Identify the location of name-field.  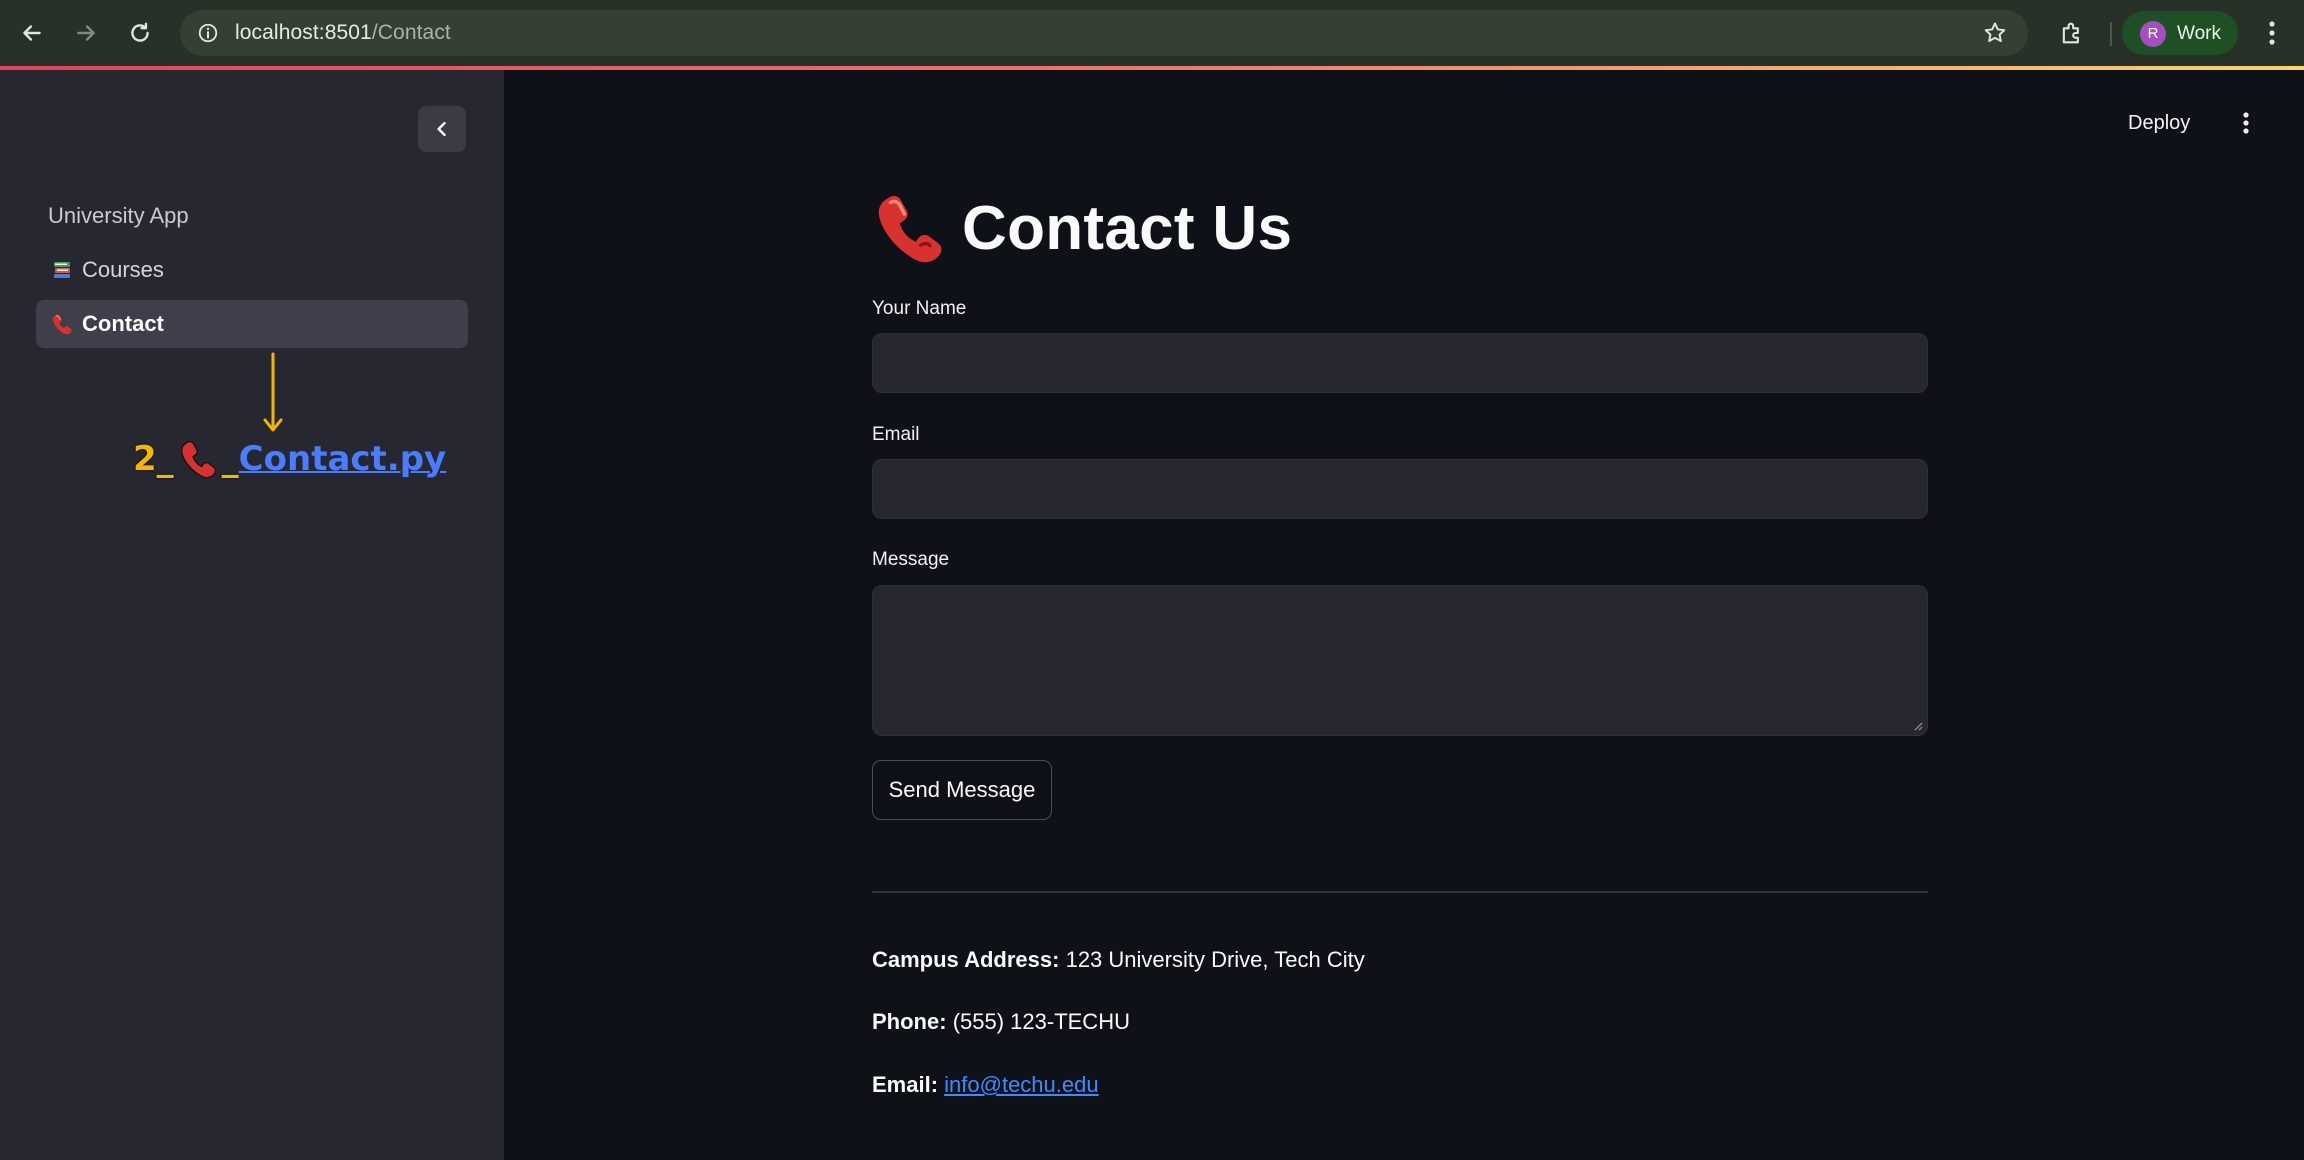
(1400, 363).